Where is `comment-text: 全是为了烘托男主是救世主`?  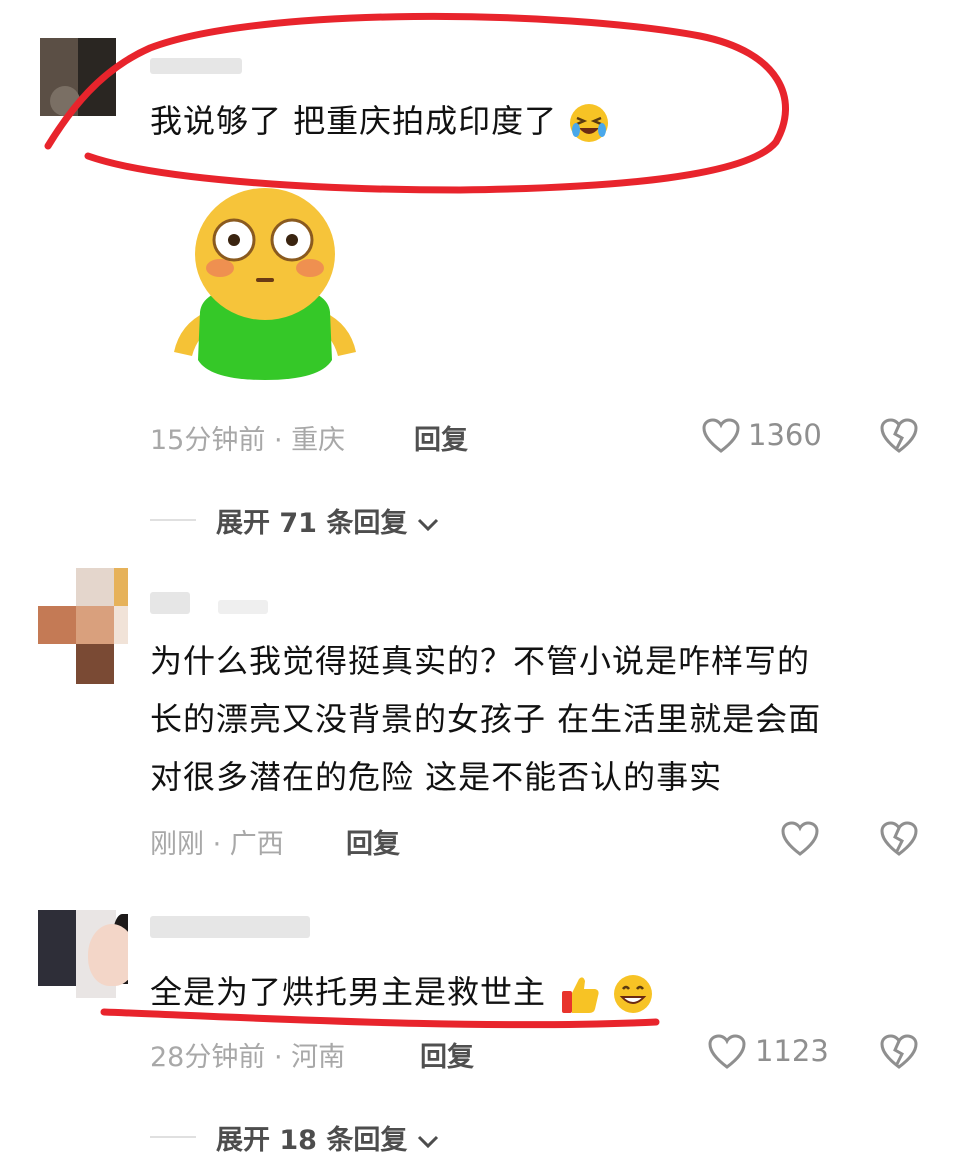 comment-text: 全是为了烘托男主是救世主 is located at coordinates (402, 992).